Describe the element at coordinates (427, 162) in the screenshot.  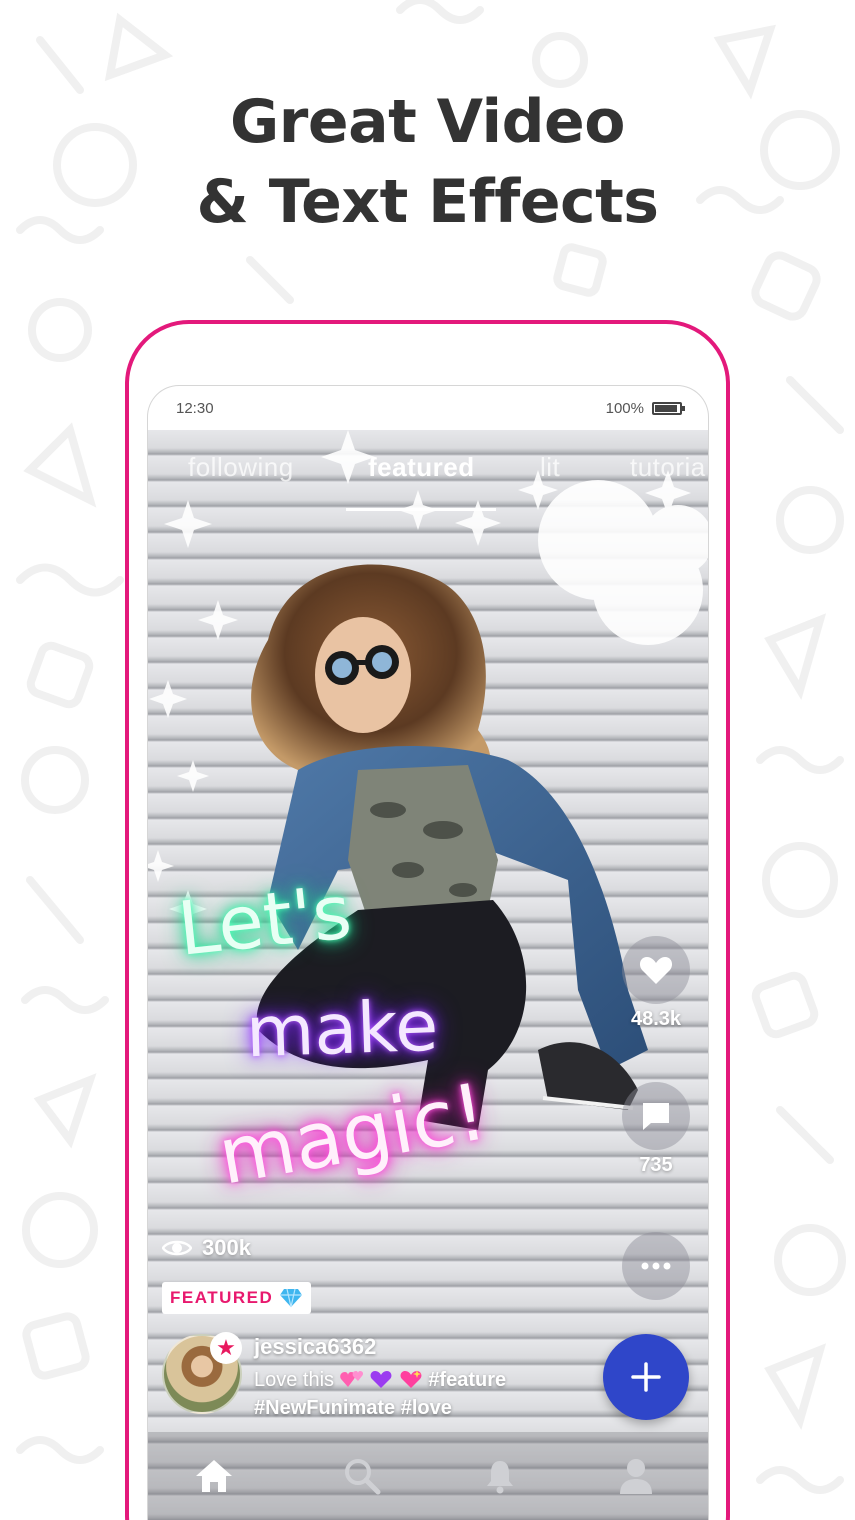
I see `page-headline: Great Video & Text Effects` at that location.